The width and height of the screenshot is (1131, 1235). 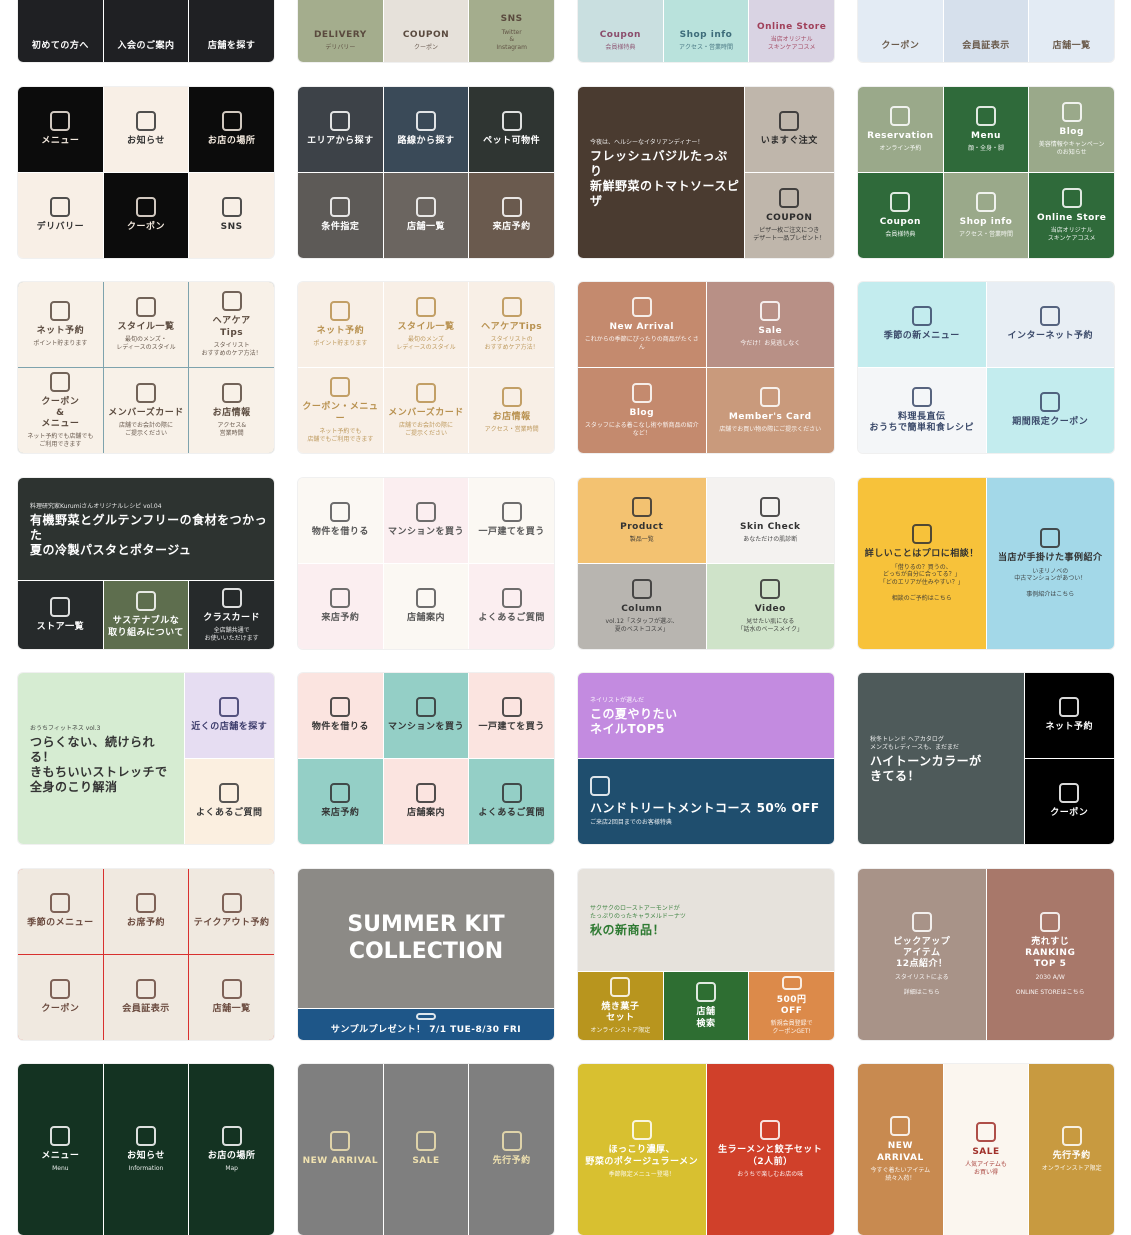 I want to click on template-cell: お知らせ Information, so click(x=146, y=1149).